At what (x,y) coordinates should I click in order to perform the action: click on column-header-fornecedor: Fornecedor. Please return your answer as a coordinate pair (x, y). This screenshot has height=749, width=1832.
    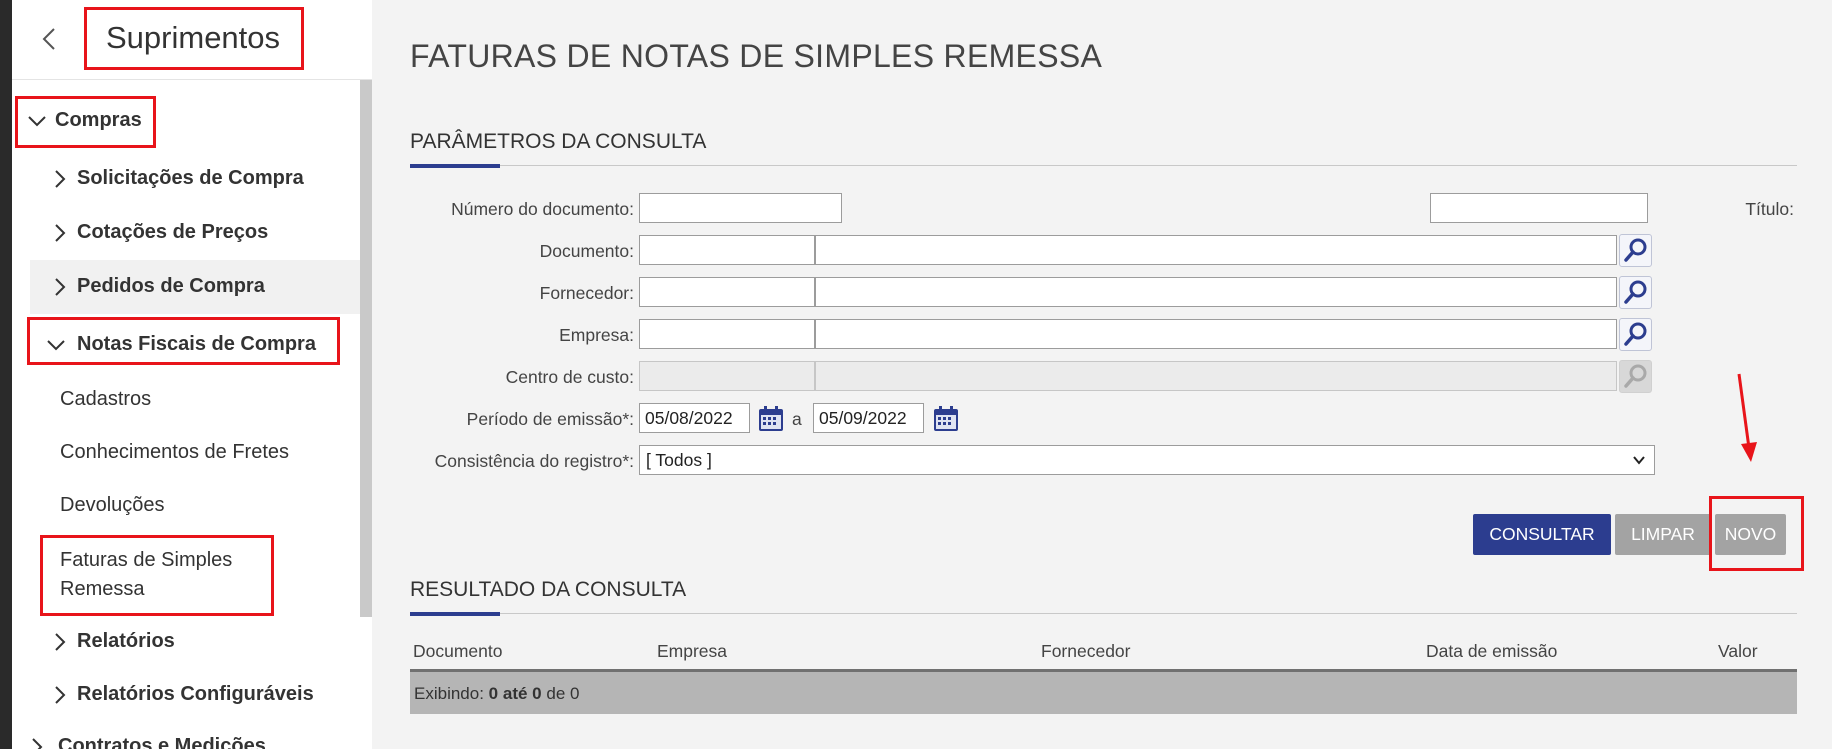
    Looking at the image, I should click on (1086, 651).